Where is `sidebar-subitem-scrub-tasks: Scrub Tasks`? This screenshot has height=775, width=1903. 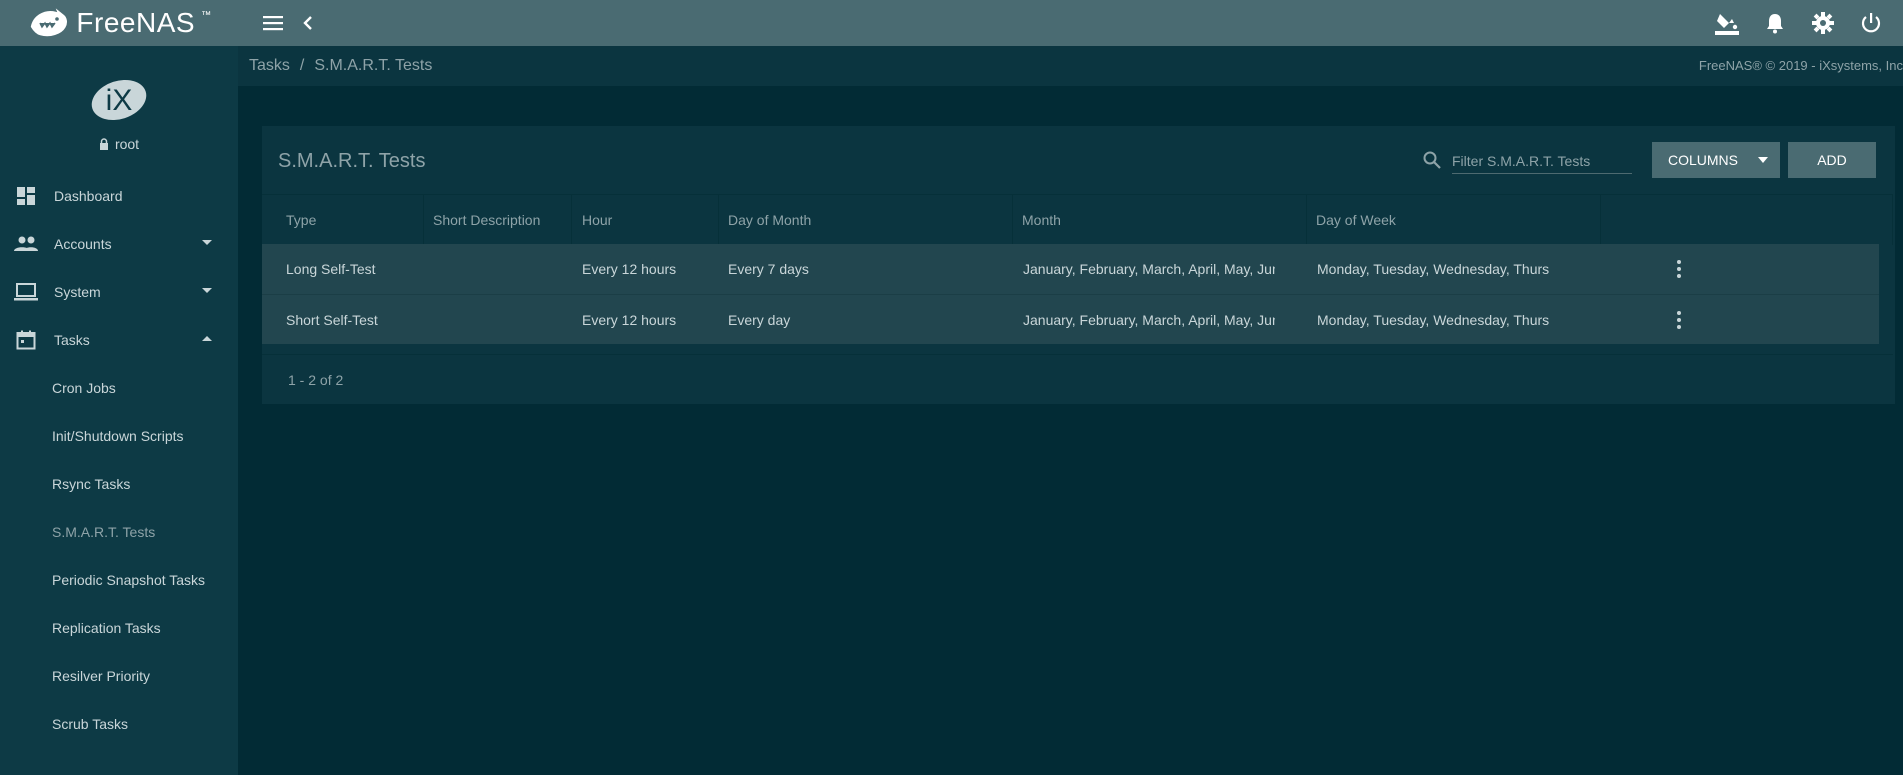
sidebar-subitem-scrub-tasks: Scrub Tasks is located at coordinates (119, 724).